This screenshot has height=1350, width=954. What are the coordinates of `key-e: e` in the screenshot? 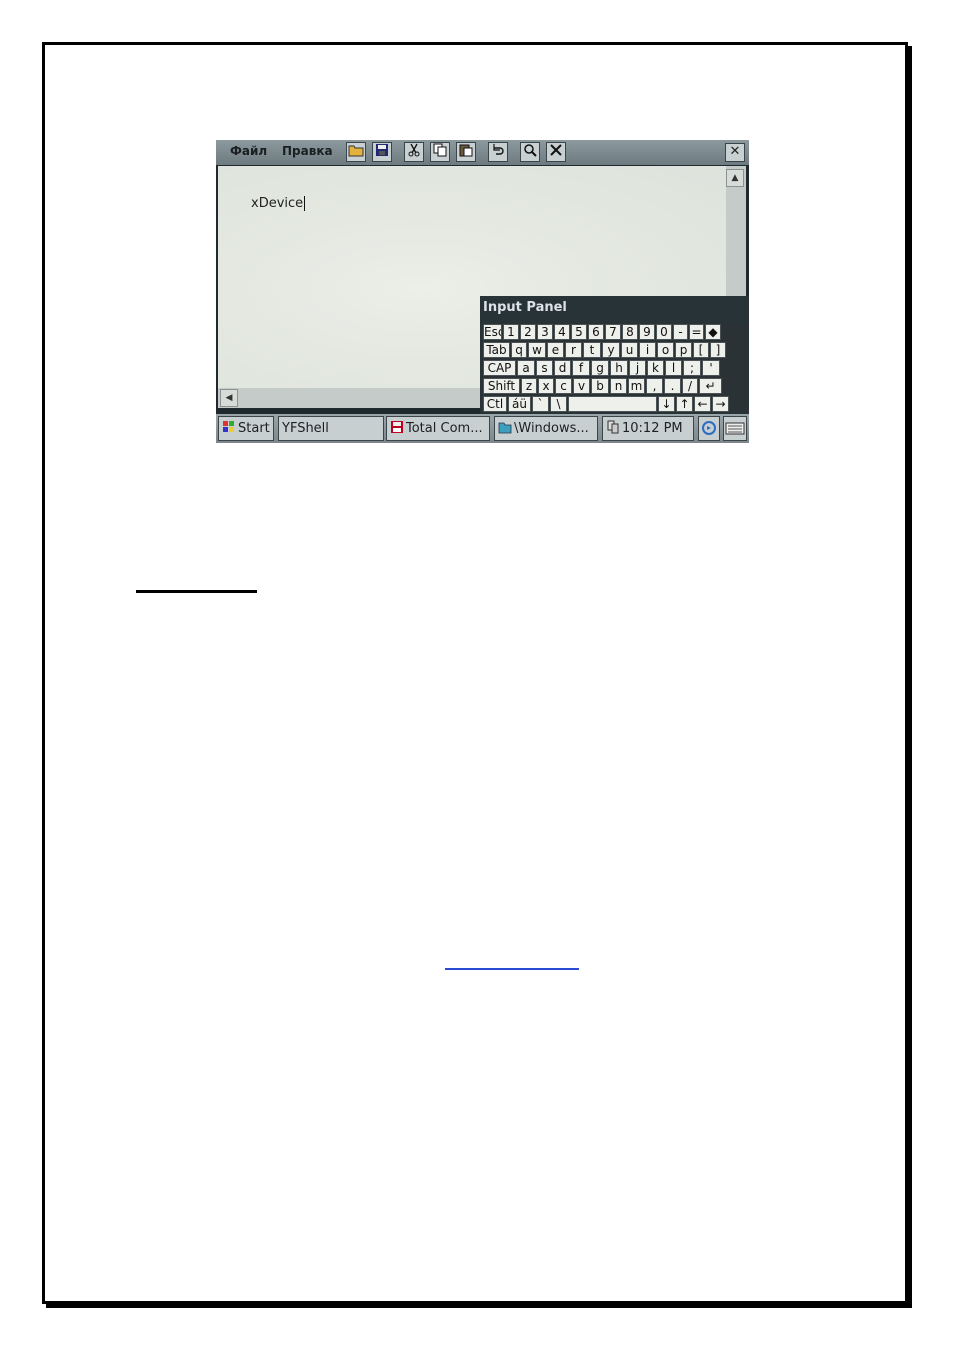 It's located at (555, 350).